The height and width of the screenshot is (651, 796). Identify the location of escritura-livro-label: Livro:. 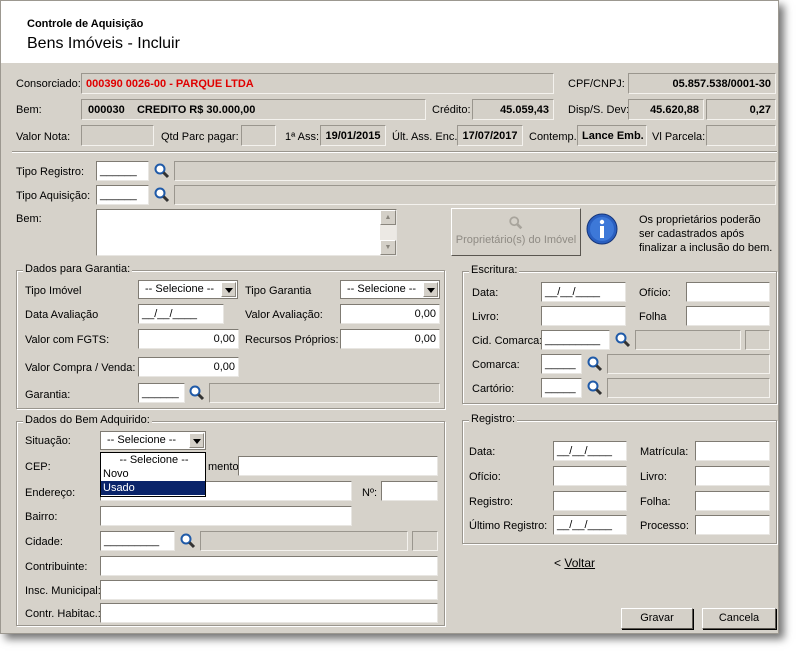
(485, 317).